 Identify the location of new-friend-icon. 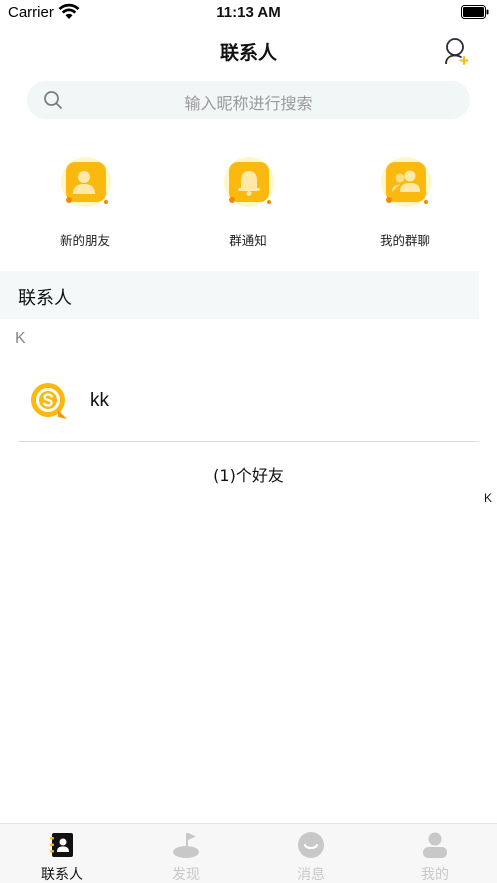
(86, 182).